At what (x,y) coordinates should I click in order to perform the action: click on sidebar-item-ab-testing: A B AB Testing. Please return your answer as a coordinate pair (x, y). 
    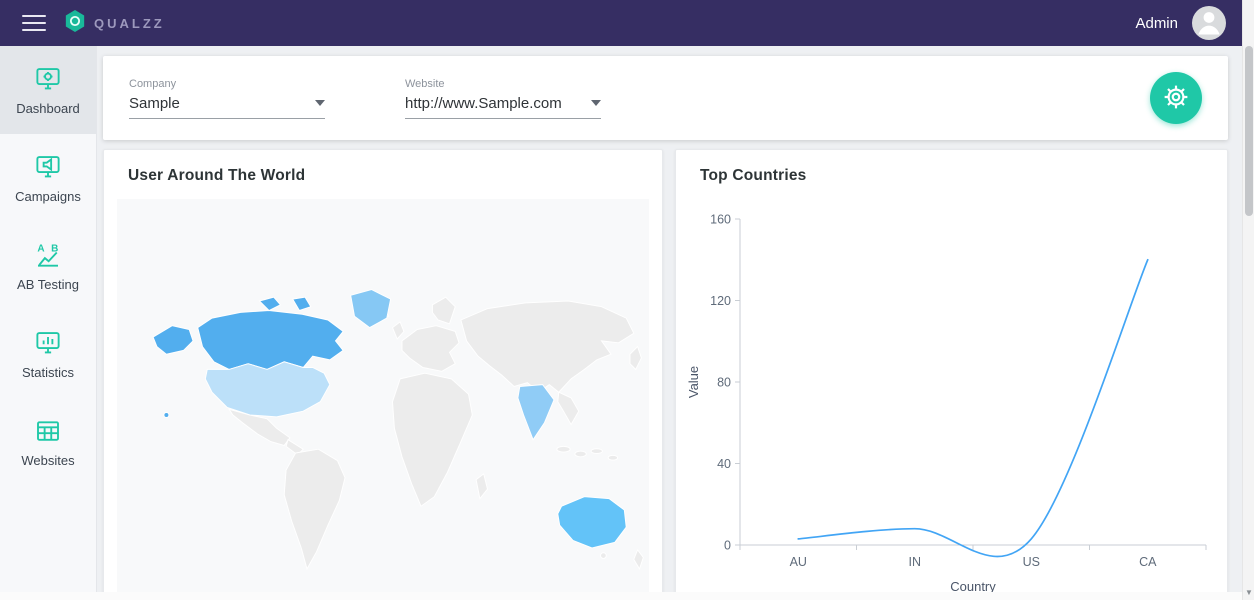
    Looking at the image, I should click on (48, 266).